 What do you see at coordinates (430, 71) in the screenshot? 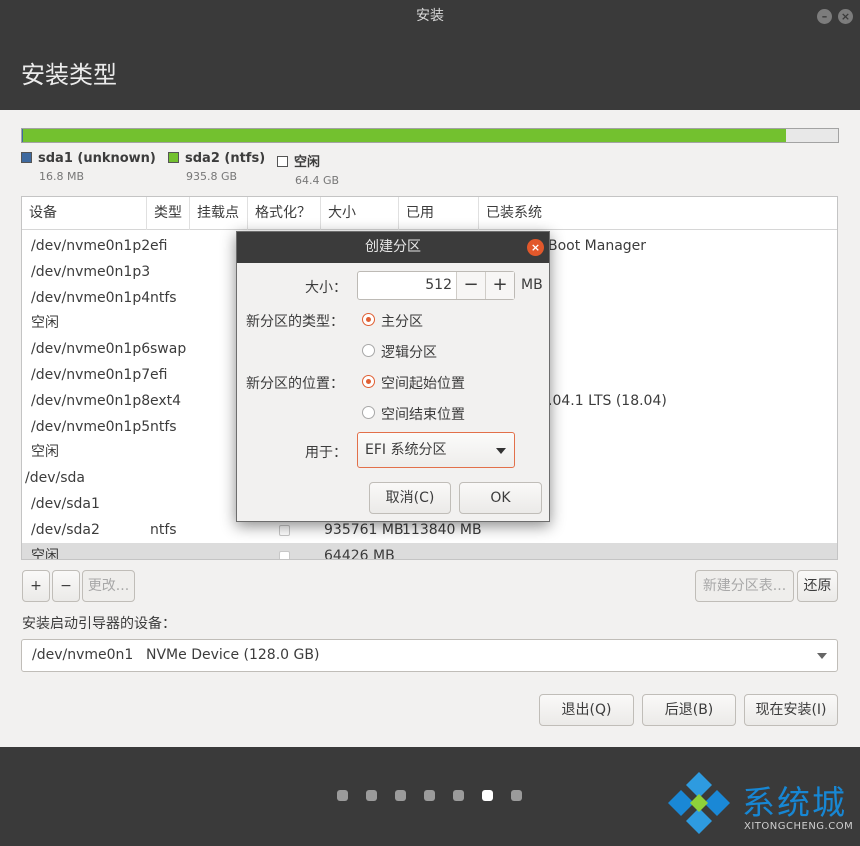
I see `page-header: 安装类型` at bounding box center [430, 71].